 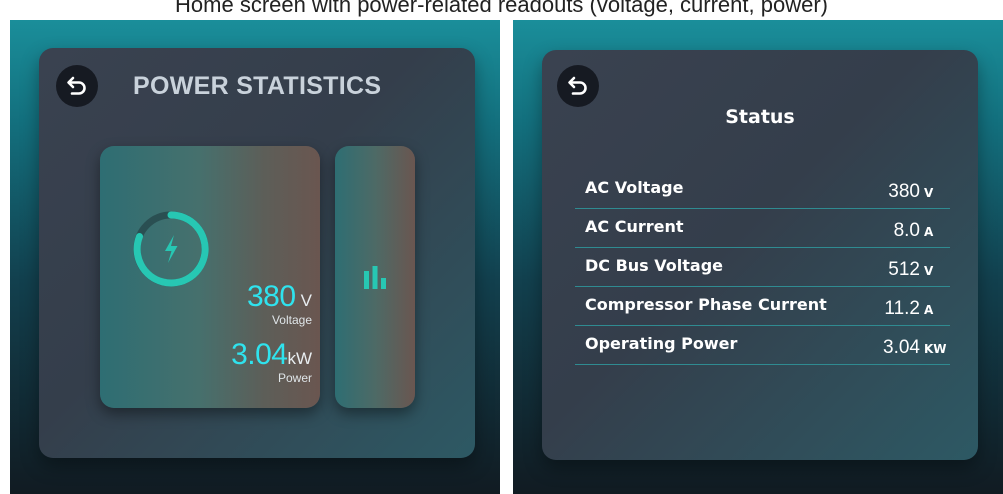 I want to click on status-row-compressor-phase-current: Compressor Phase Current 11.2 A, so click(x=762, y=306).